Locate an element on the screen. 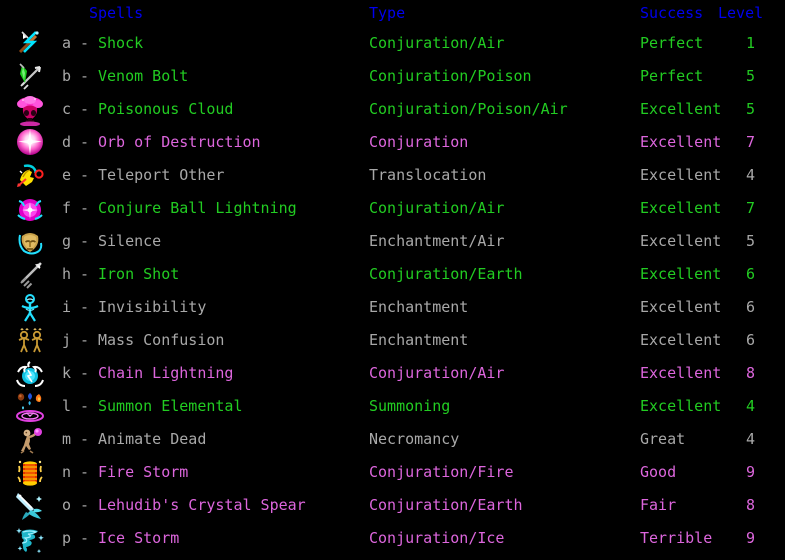 This screenshot has height=560, width=785. spell-hotkey: p is located at coordinates (66, 538).